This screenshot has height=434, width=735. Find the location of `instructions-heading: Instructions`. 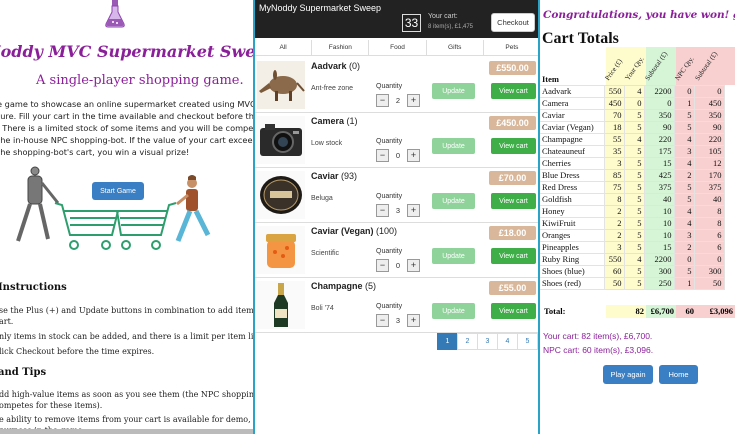

instructions-heading: Instructions is located at coordinates (33, 287).